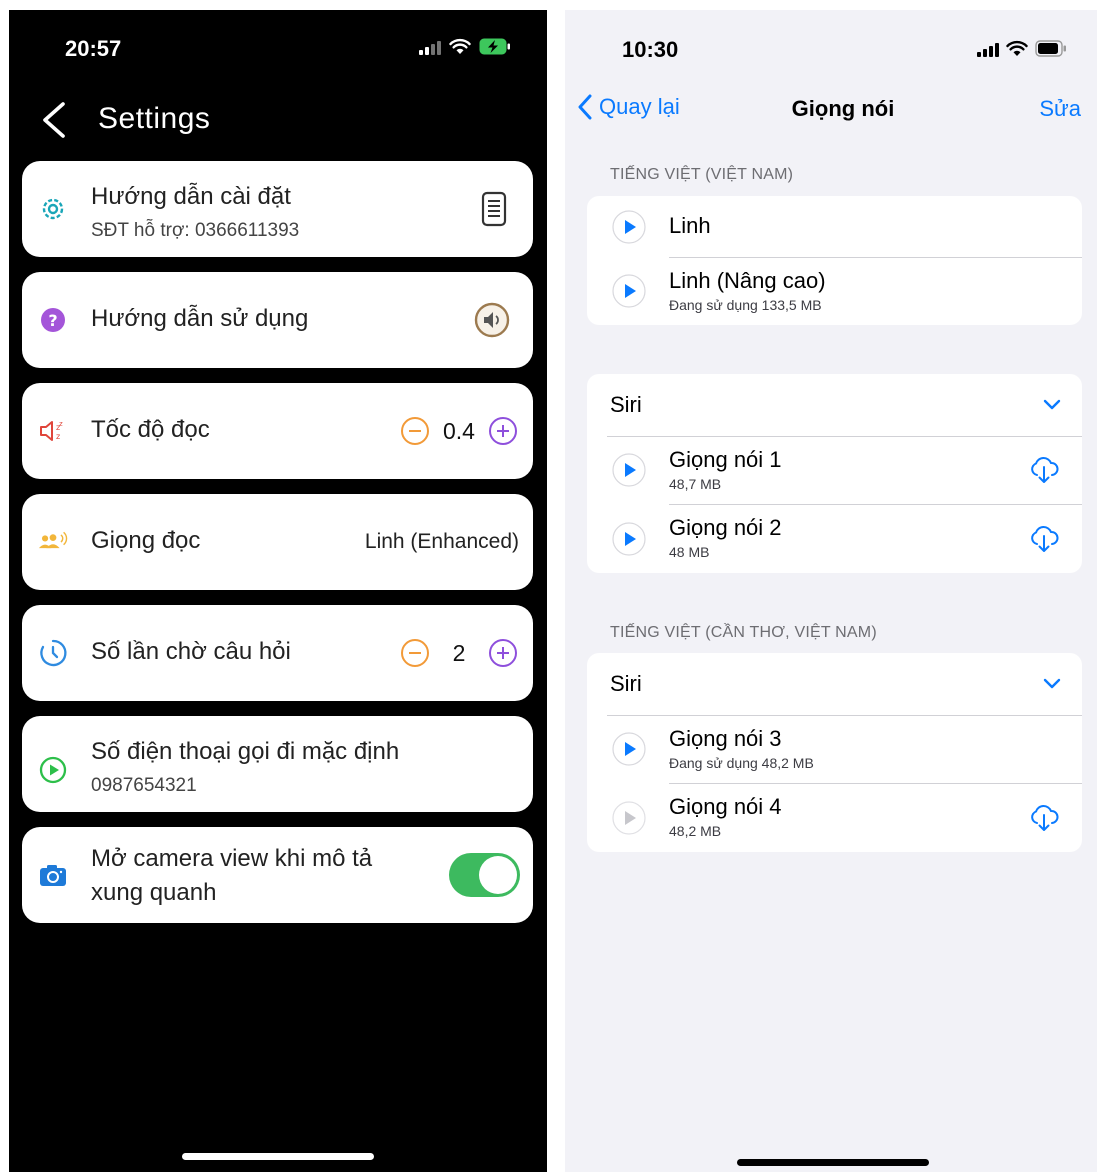 The height and width of the screenshot is (1172, 1097). I want to click on reading-speed-label: Tốc độ đọc, so click(150, 429).